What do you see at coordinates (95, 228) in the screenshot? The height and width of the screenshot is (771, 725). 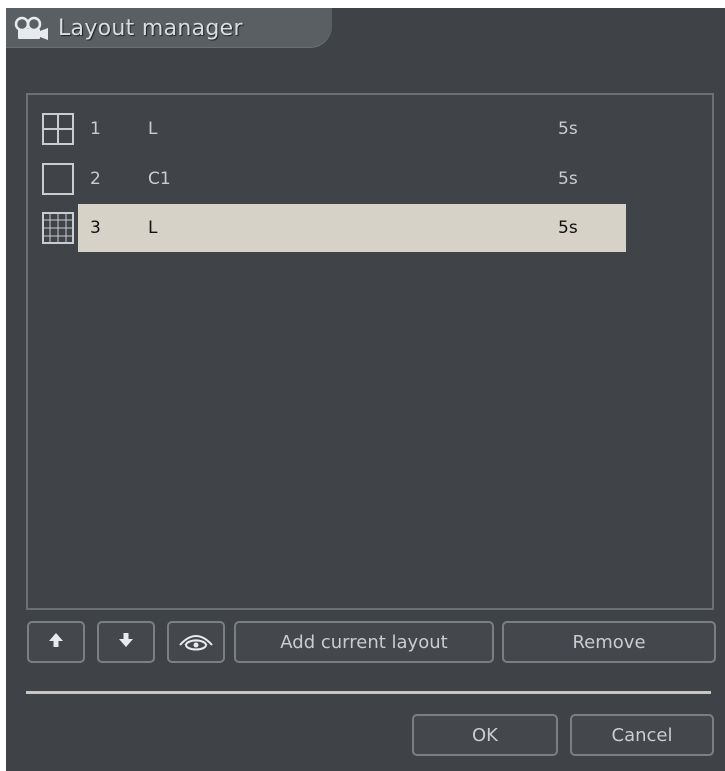 I see `layout-number: 3` at bounding box center [95, 228].